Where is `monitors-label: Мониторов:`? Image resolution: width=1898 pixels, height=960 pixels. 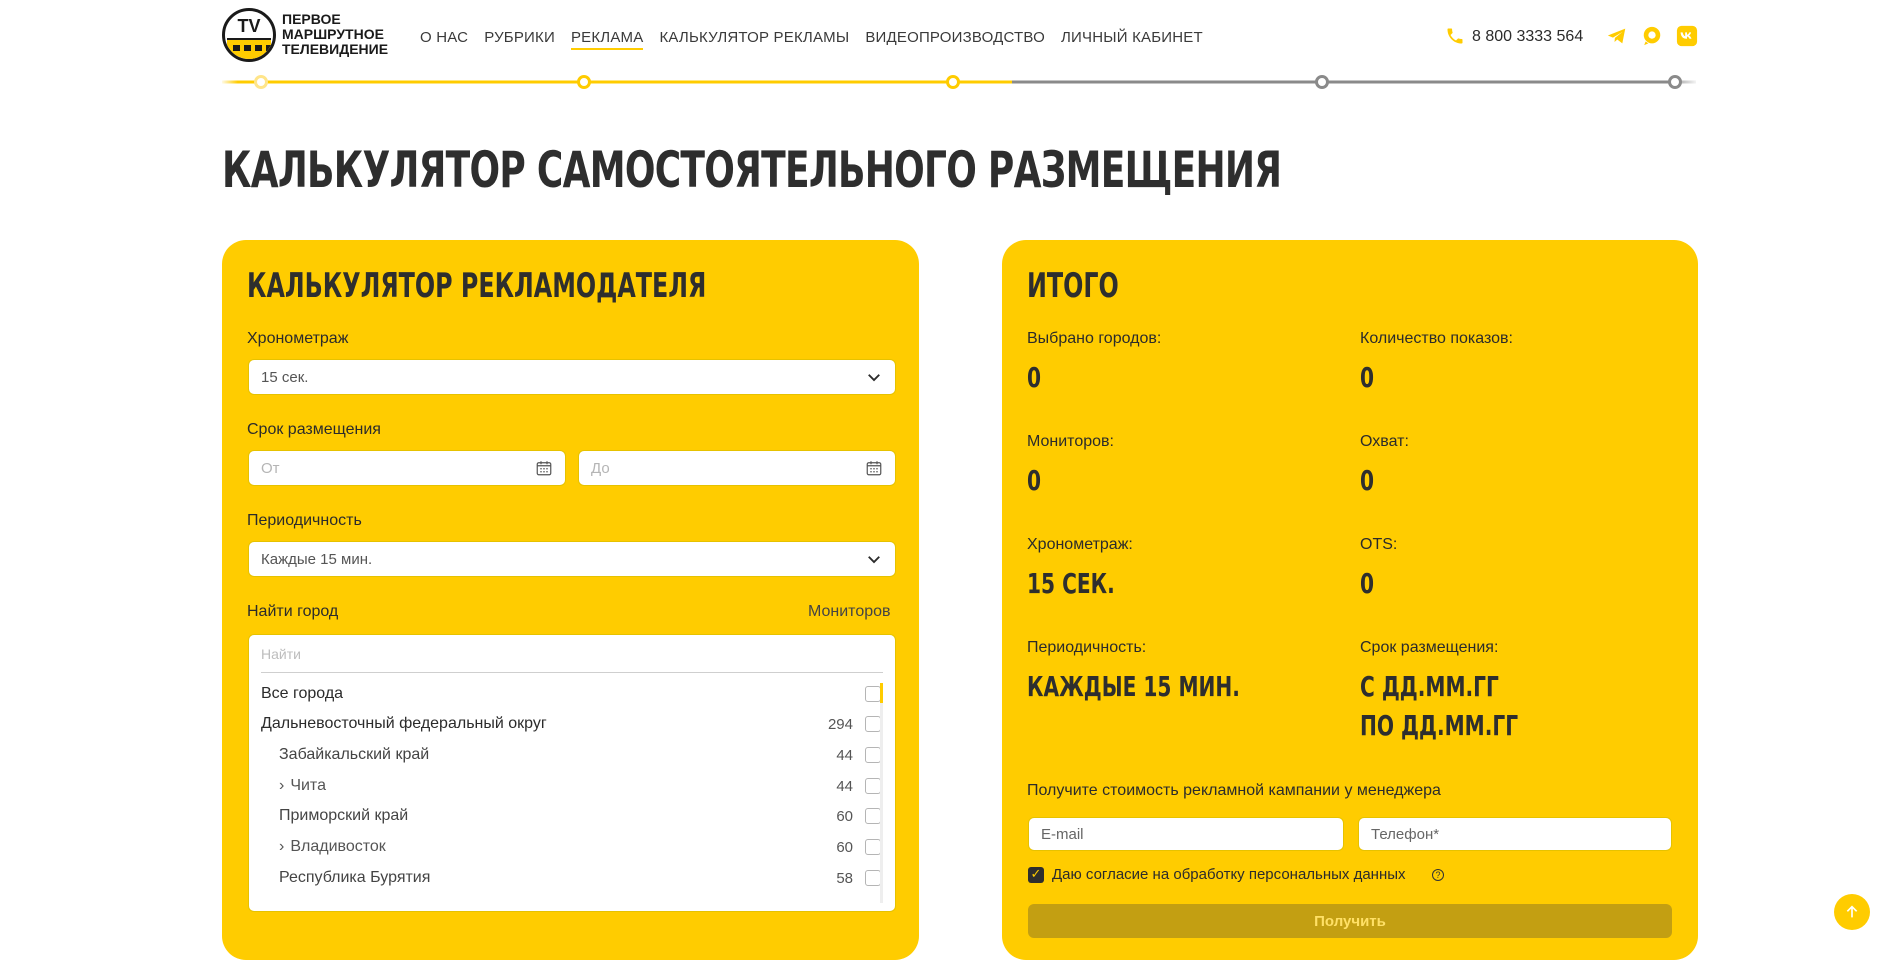
monitors-label: Мониторов: is located at coordinates (1070, 441).